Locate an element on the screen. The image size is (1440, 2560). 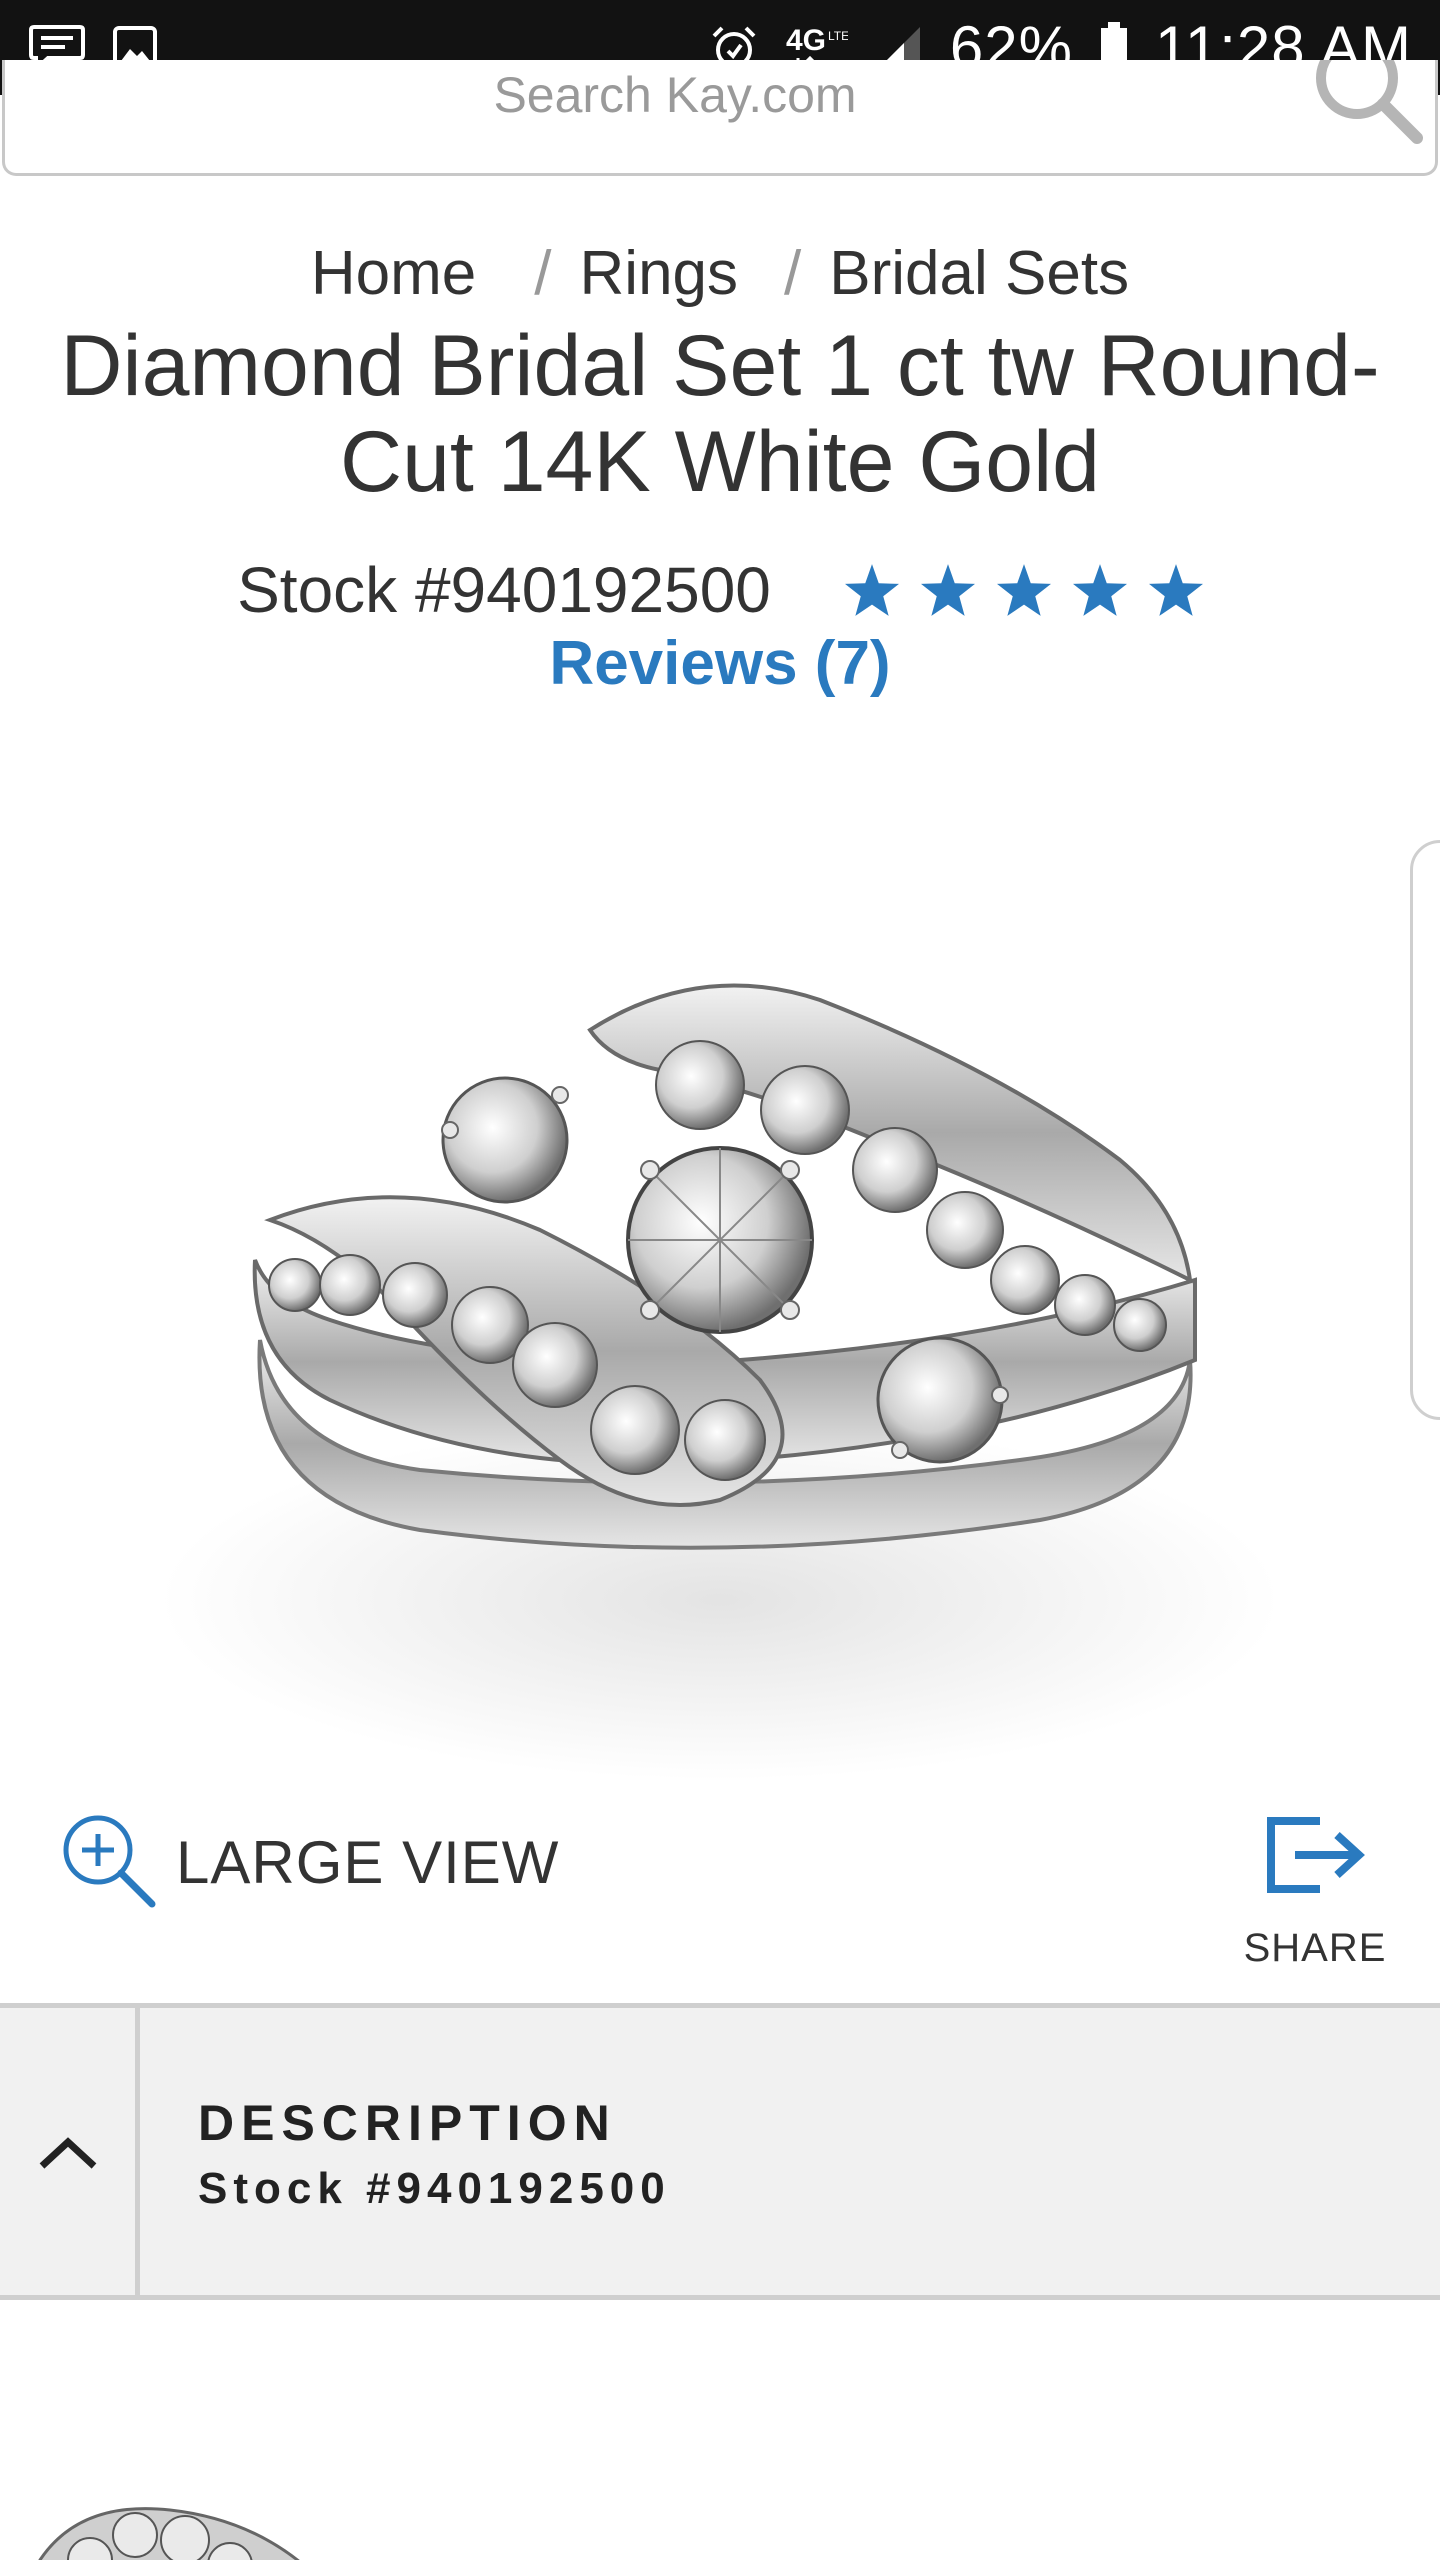
share-label: SHARE is located at coordinates (1315, 1948).